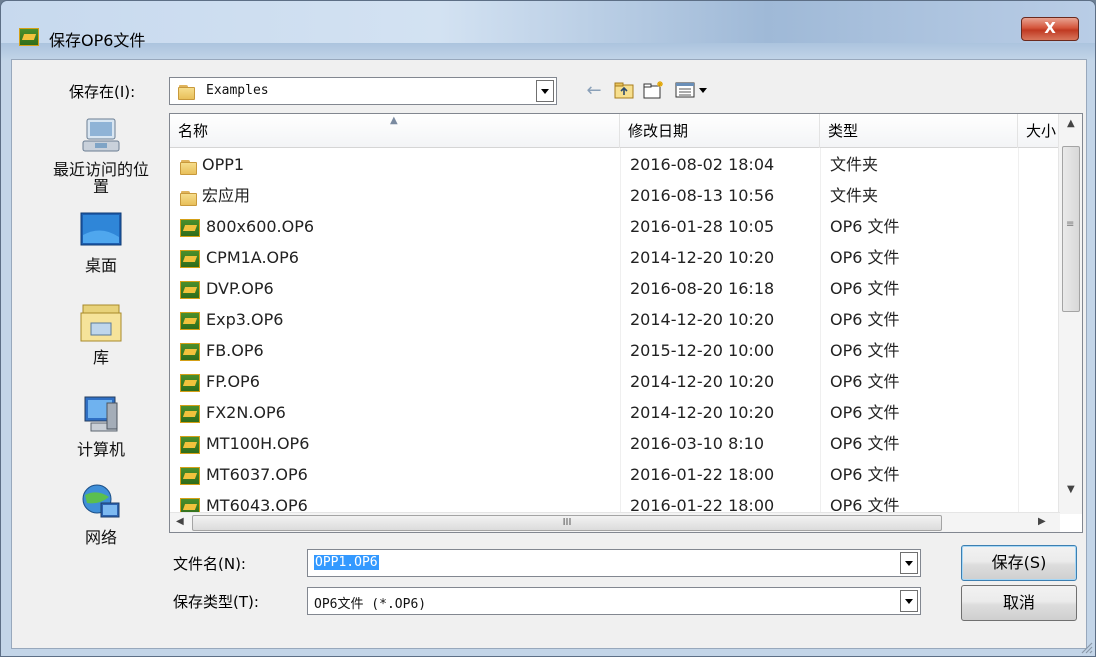 This screenshot has width=1096, height=657. Describe the element at coordinates (101, 415) in the screenshot. I see `computer-icon` at that location.